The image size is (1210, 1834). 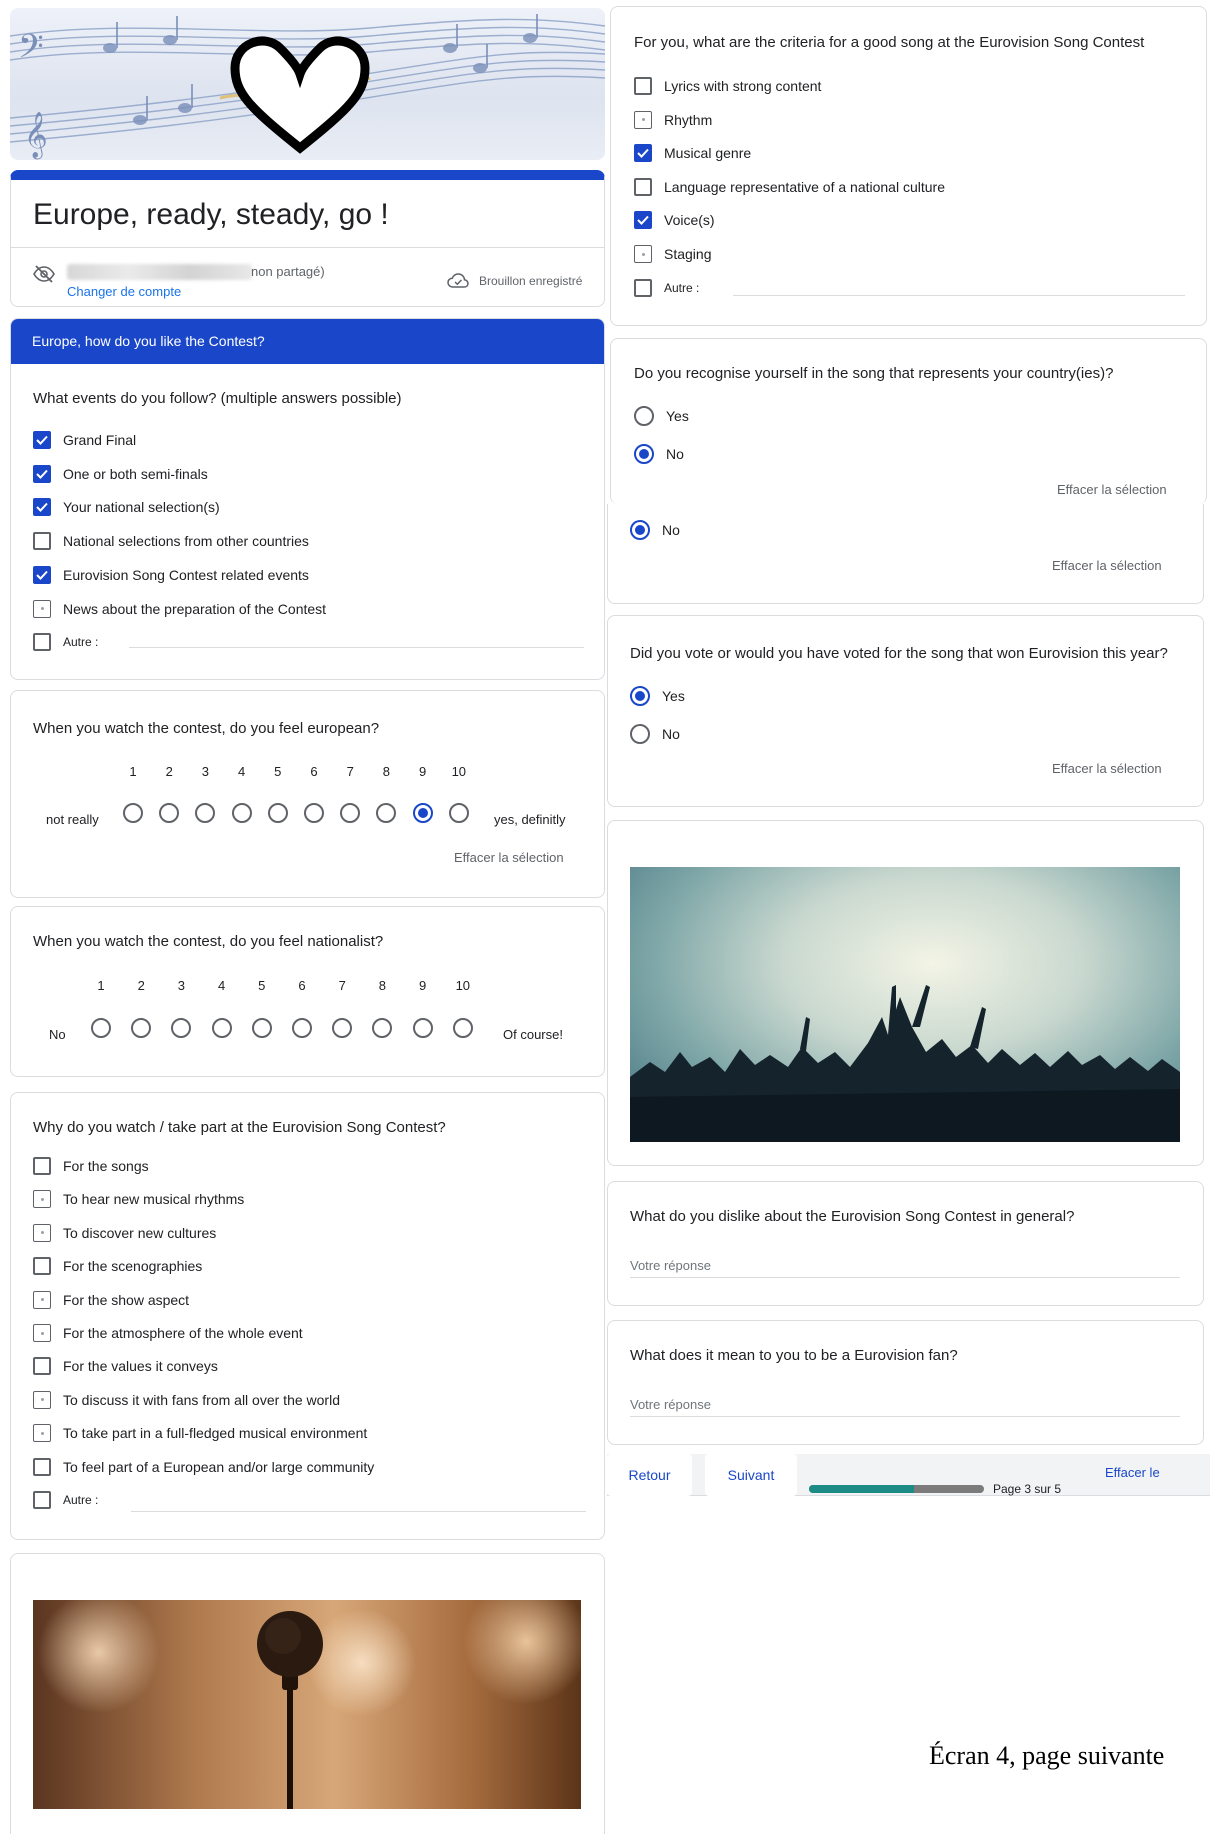 I want to click on checkbox-option: Your national selection(s), so click(x=126, y=507).